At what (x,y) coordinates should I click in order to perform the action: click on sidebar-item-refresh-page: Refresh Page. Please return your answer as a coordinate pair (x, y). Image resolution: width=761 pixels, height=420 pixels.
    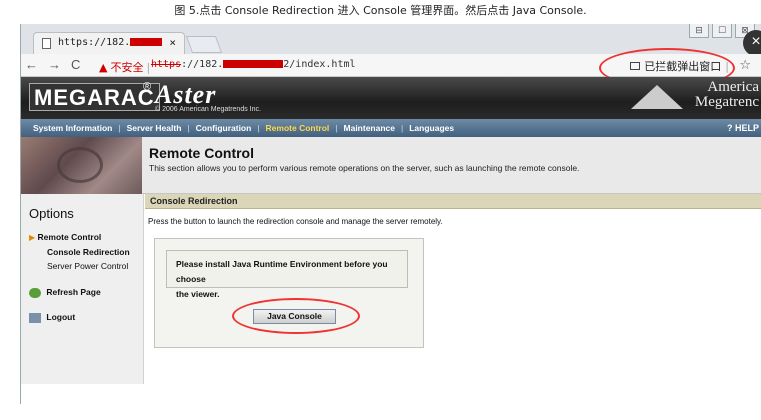
    Looking at the image, I should click on (65, 292).